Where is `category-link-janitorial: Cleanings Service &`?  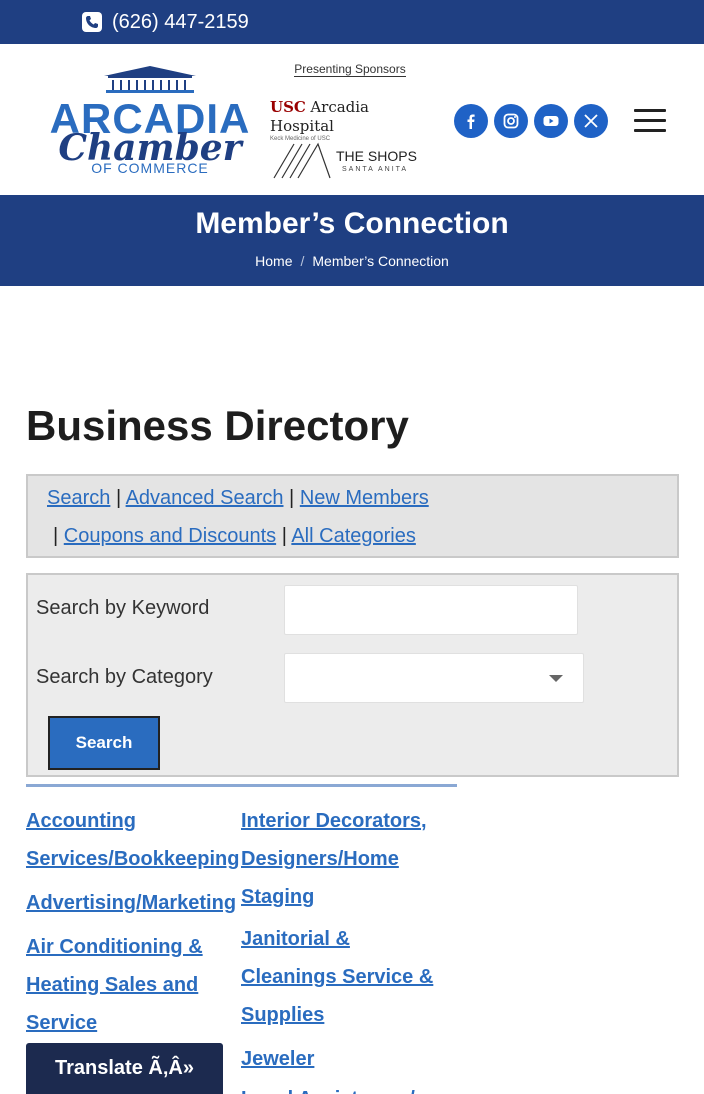 category-link-janitorial: Cleanings Service & is located at coordinates (361, 977).